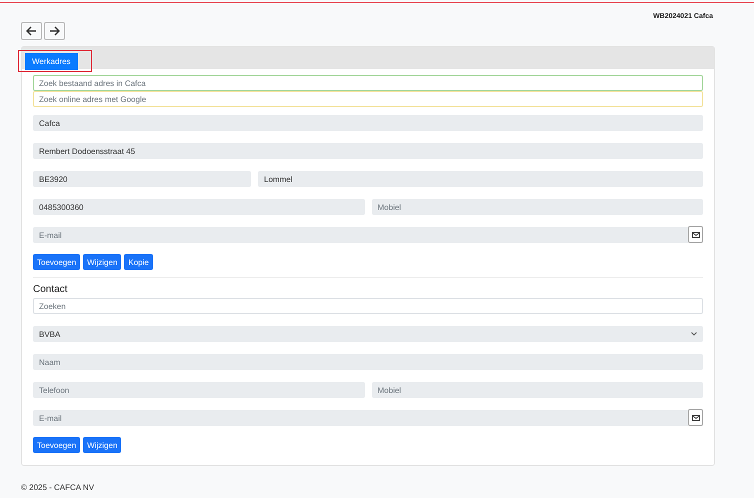 The height and width of the screenshot is (498, 754). Describe the element at coordinates (198, 207) in the screenshot. I see `input-field: 0485300360` at that location.